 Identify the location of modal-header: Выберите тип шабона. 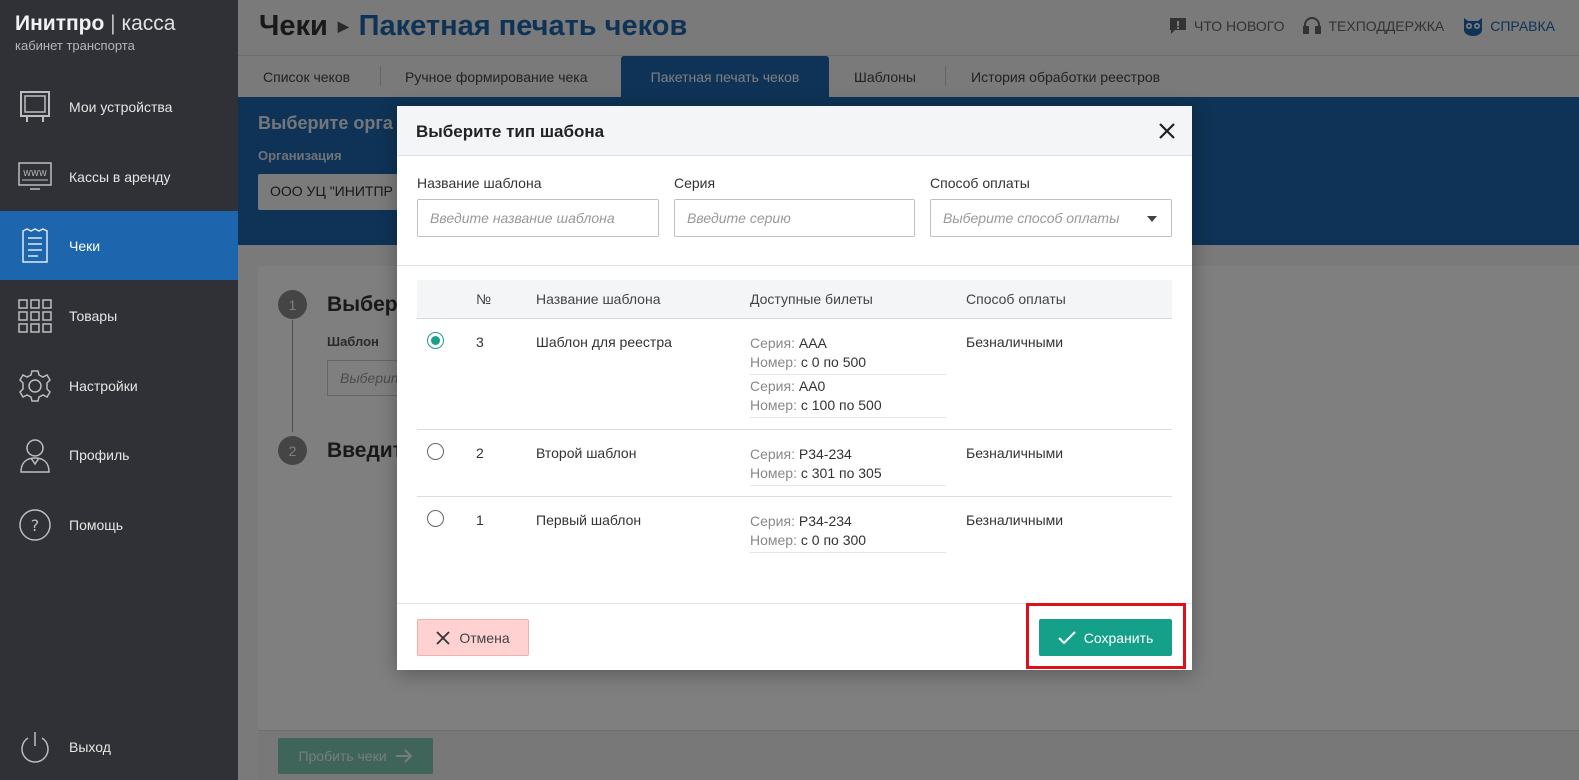
(794, 131).